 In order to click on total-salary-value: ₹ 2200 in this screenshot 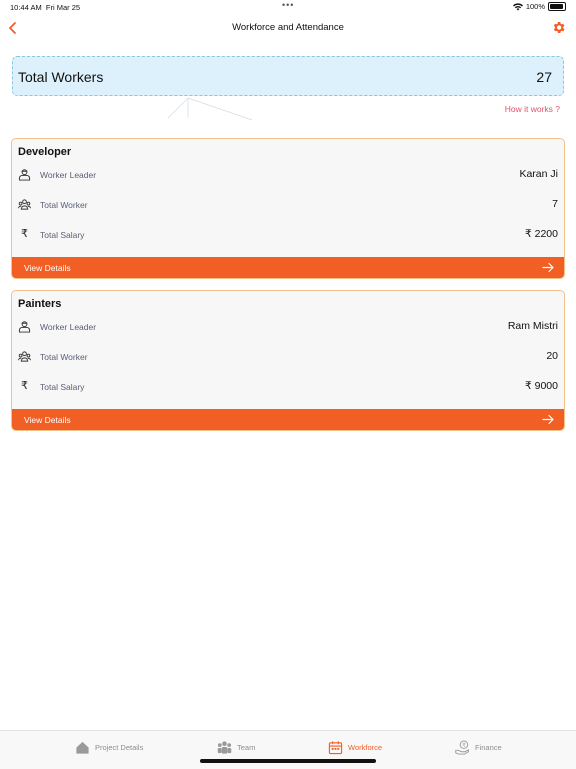, I will do `click(541, 234)`.